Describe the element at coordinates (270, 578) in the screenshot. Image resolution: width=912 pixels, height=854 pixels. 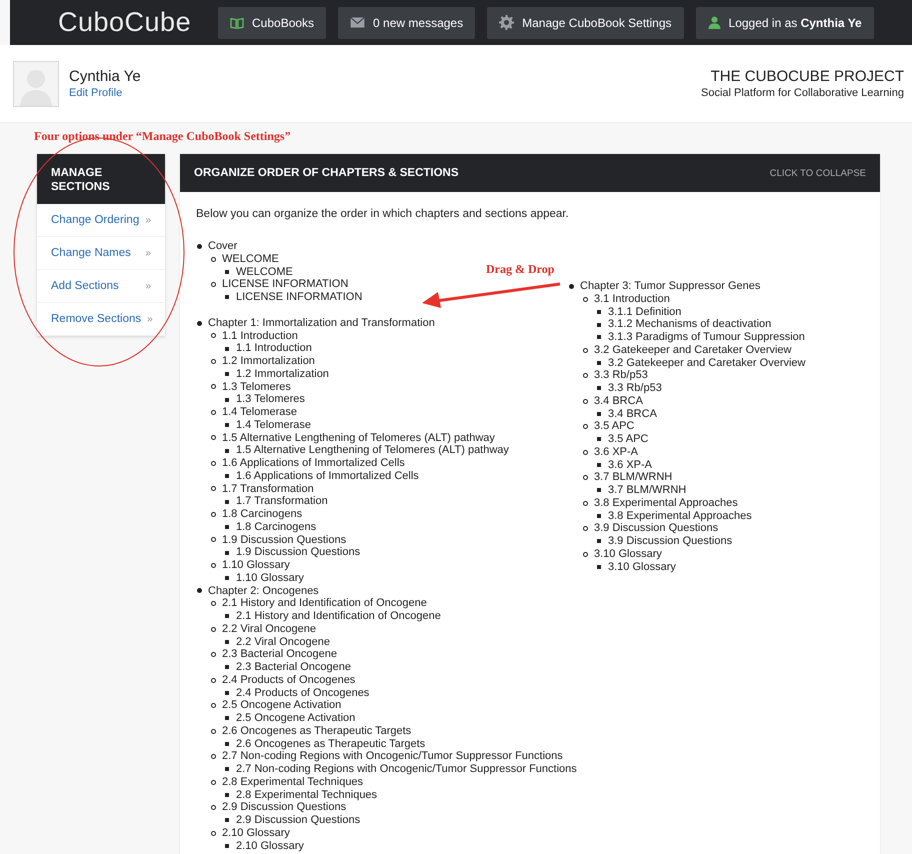
I see `subsection-item: 1.10 Glossary` at that location.